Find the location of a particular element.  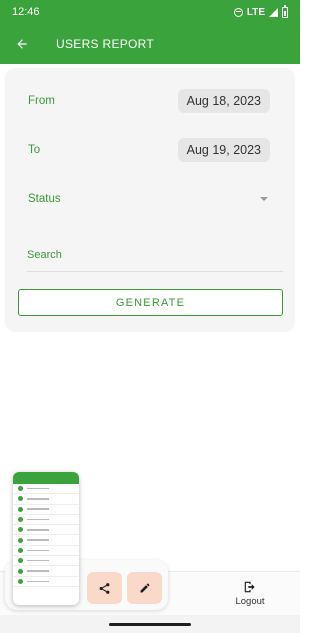

to-label: To is located at coordinates (34, 149).